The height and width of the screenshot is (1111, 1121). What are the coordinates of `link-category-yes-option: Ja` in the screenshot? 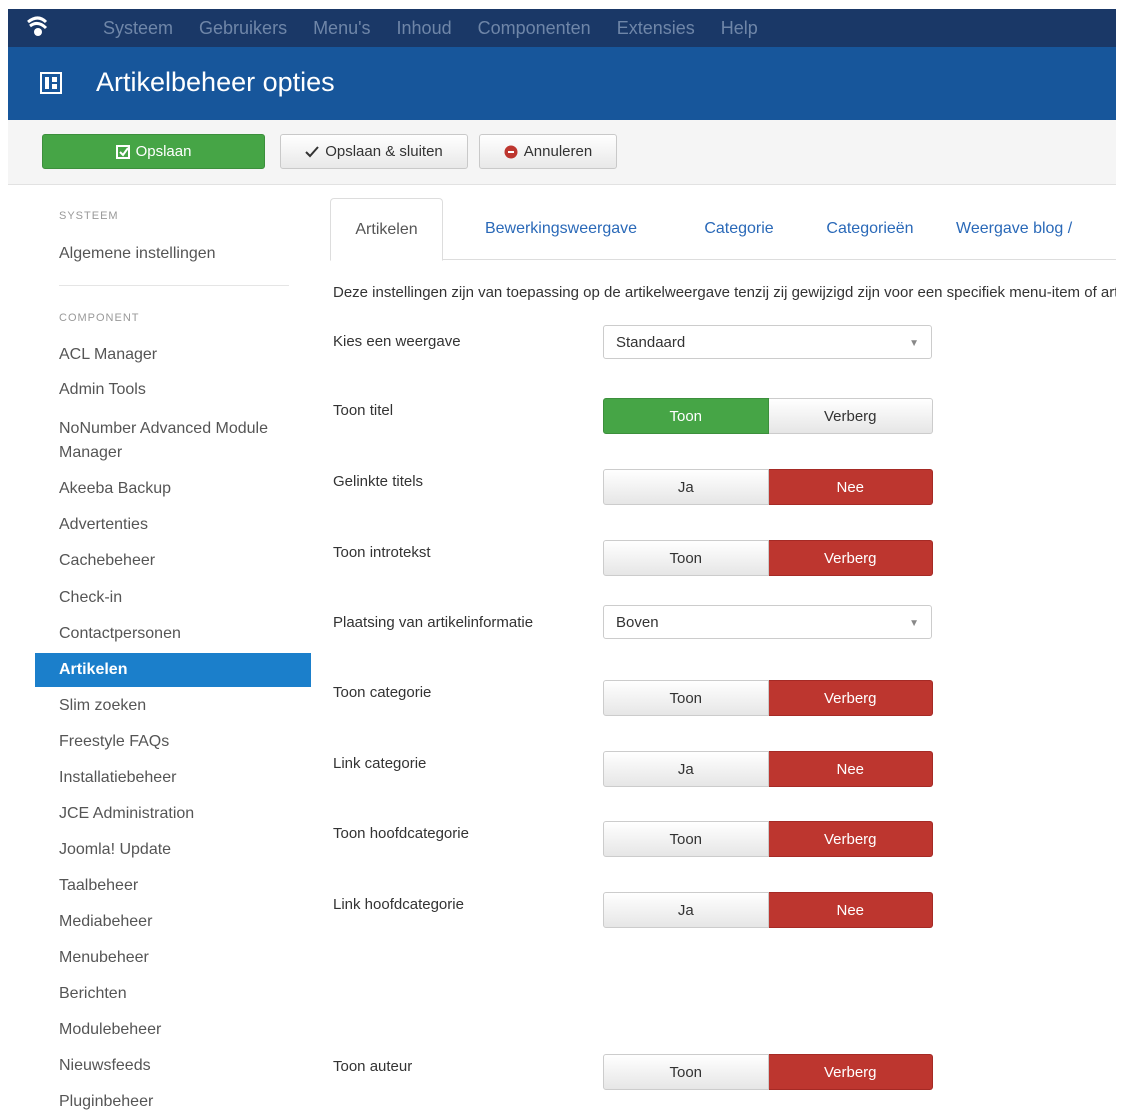 It's located at (686, 769).